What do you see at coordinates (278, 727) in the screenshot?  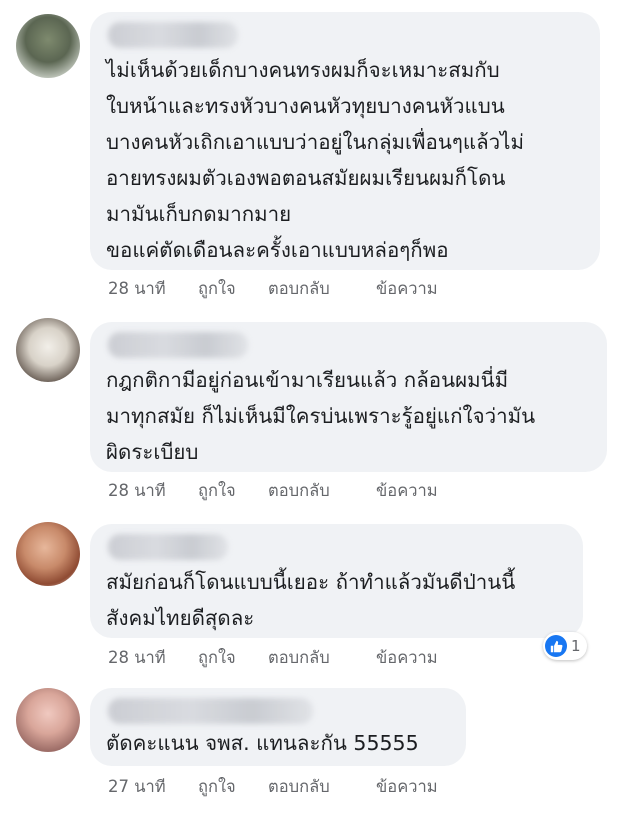 I see `comment-bubble: ตัดคะแนน จพส. แทนละกัน 55555` at bounding box center [278, 727].